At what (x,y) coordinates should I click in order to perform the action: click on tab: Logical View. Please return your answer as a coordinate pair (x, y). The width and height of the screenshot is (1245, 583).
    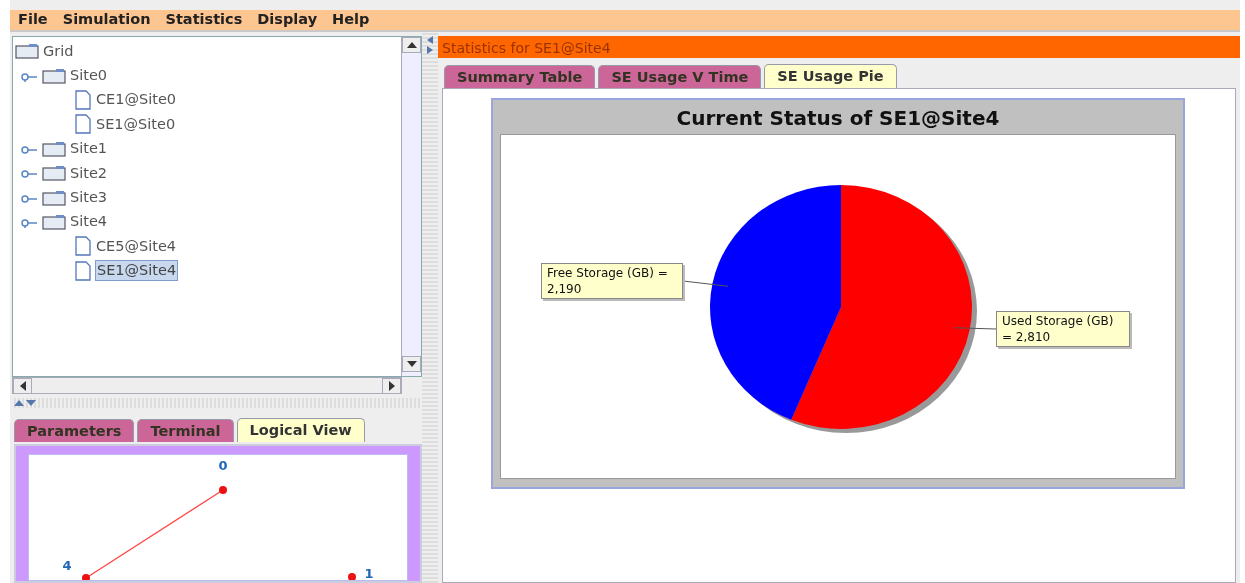
    Looking at the image, I should click on (300, 430).